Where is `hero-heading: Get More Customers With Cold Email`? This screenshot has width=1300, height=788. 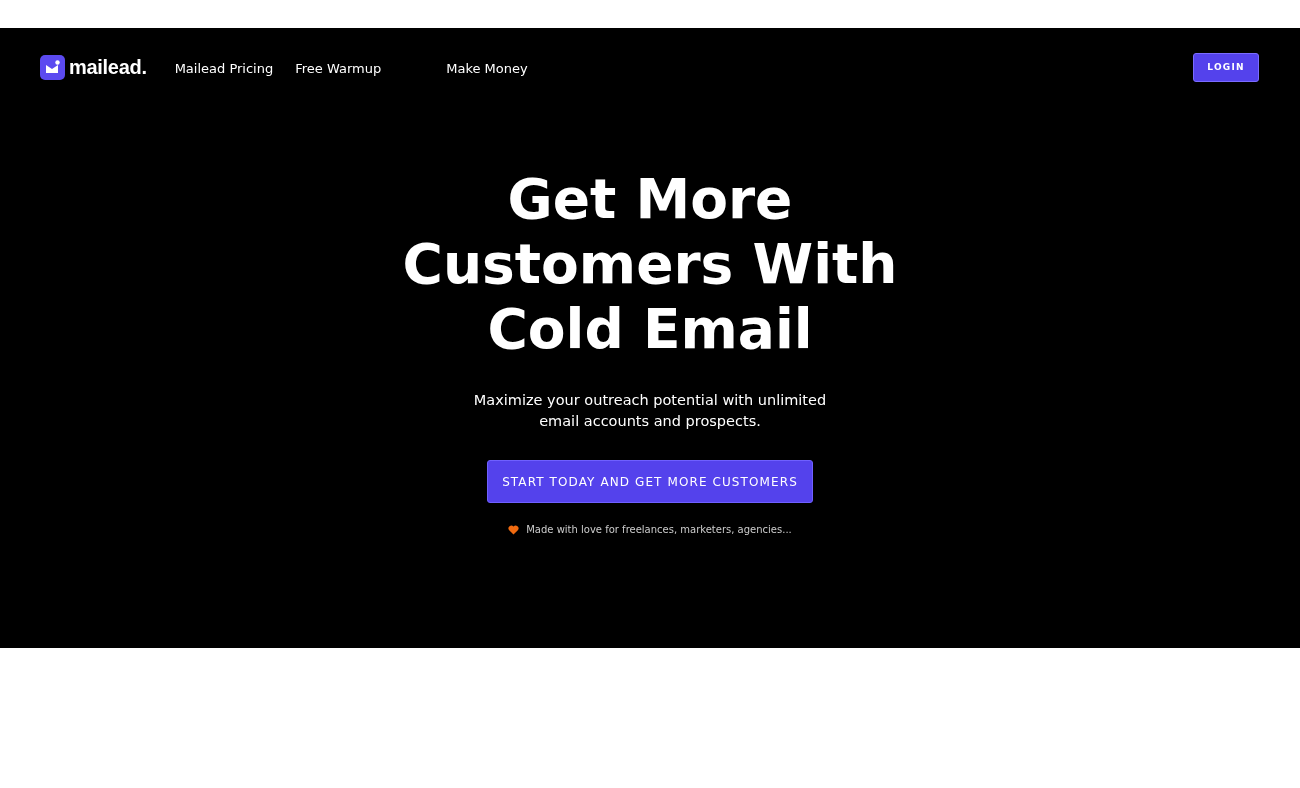
hero-heading: Get More Customers With Cold Email is located at coordinates (650, 264).